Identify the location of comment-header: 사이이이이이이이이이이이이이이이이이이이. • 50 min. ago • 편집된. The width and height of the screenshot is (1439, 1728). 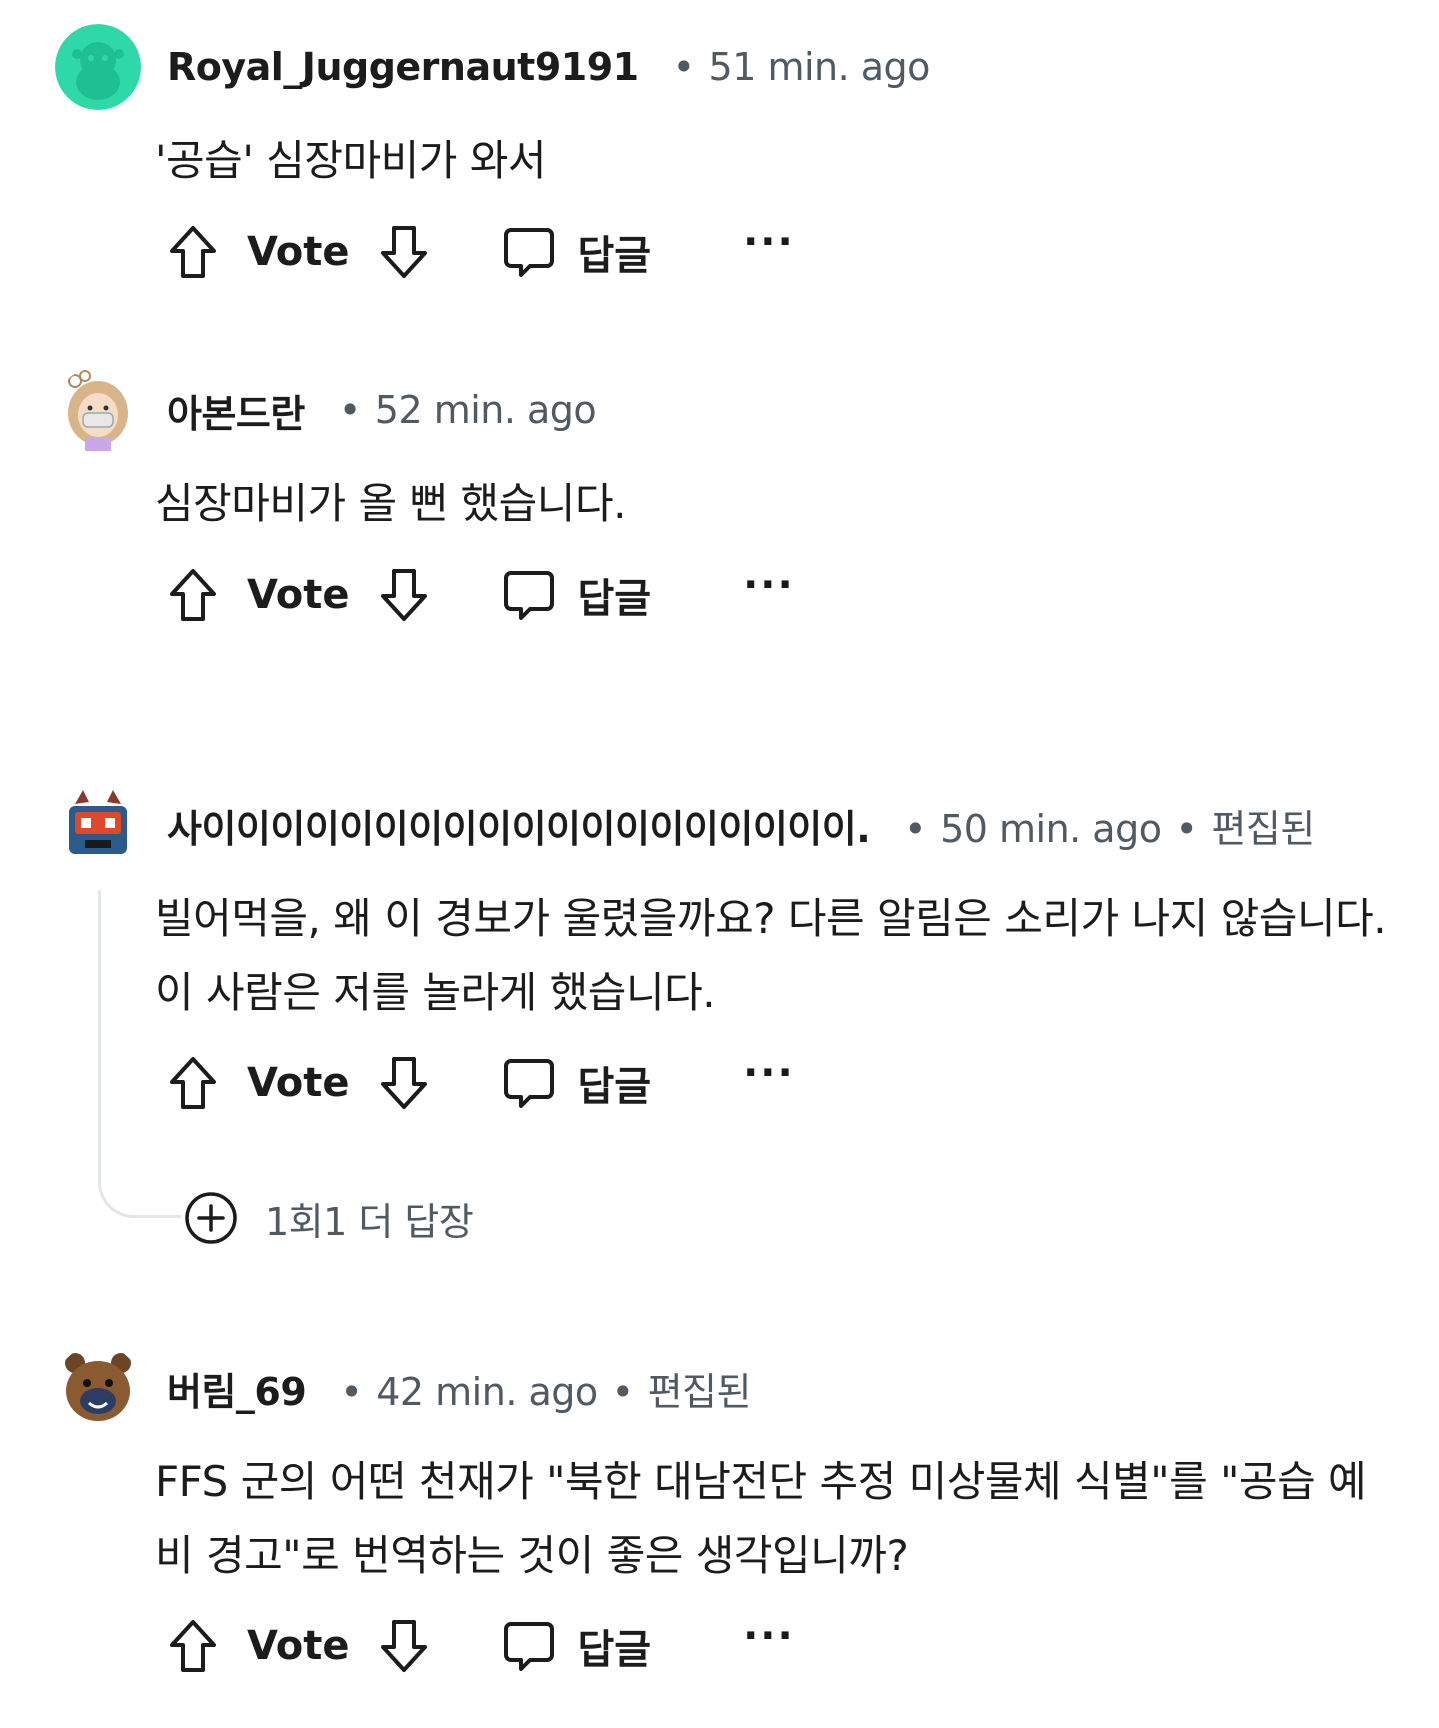
(685, 825).